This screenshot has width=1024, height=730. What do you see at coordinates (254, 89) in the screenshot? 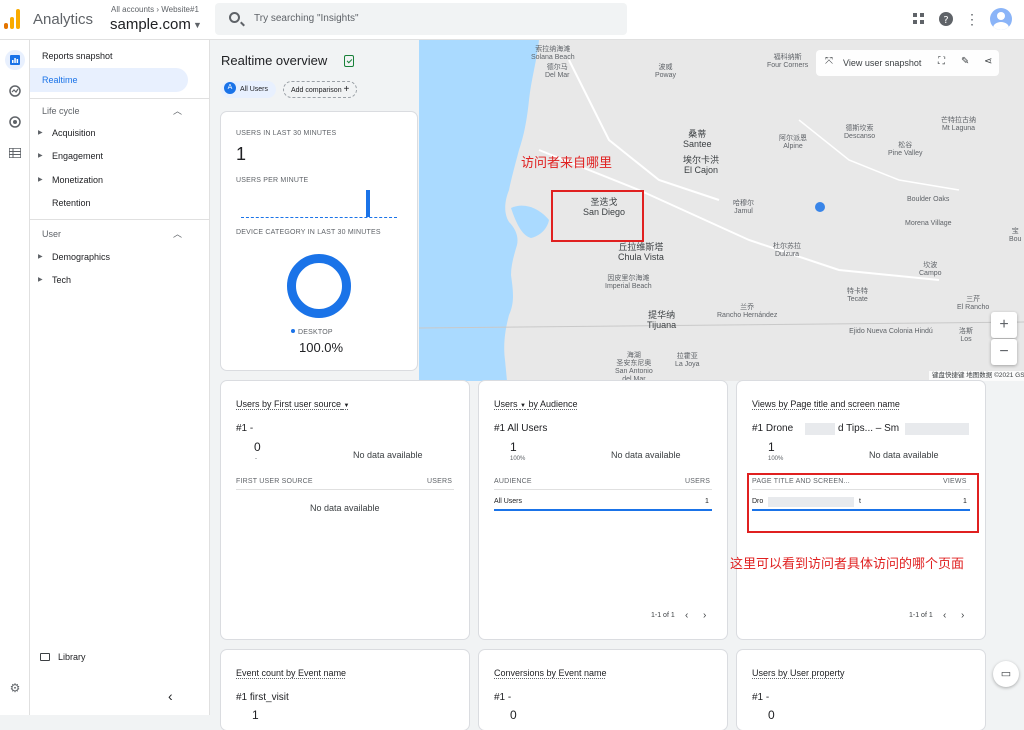
I see `chip-label: All Users` at bounding box center [254, 89].